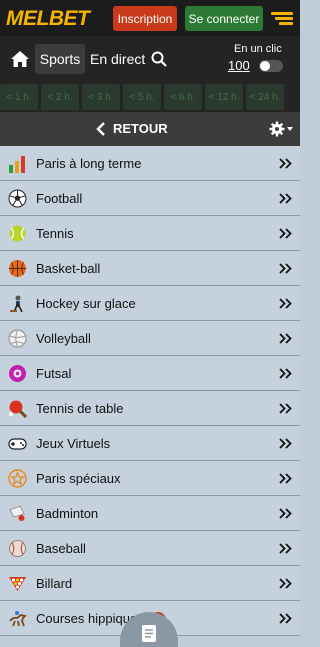 This screenshot has height=647, width=320. What do you see at coordinates (68, 268) in the screenshot?
I see `sport-label: Basket-ball` at bounding box center [68, 268].